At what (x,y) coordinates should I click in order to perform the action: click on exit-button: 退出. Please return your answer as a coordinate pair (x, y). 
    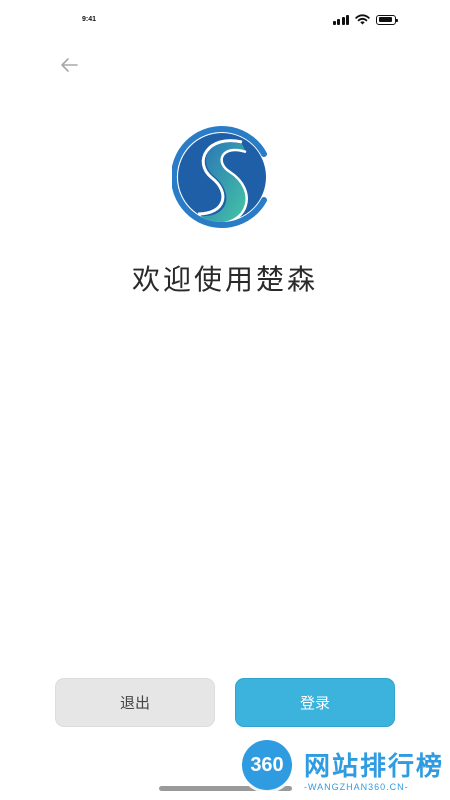
    Looking at the image, I should click on (135, 702).